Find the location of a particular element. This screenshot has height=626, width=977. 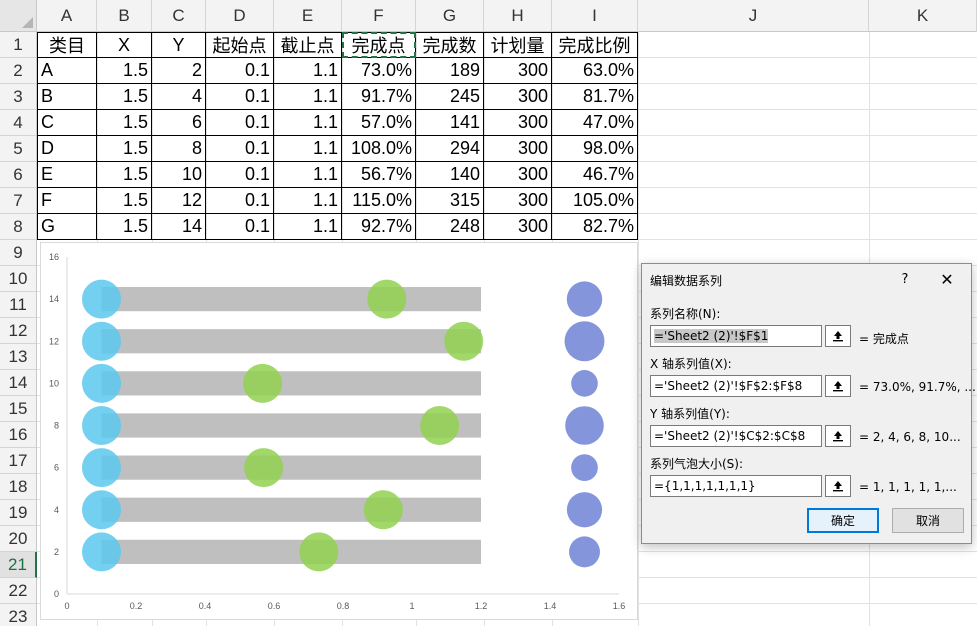

table-cell: 14 is located at coordinates (179, 227).